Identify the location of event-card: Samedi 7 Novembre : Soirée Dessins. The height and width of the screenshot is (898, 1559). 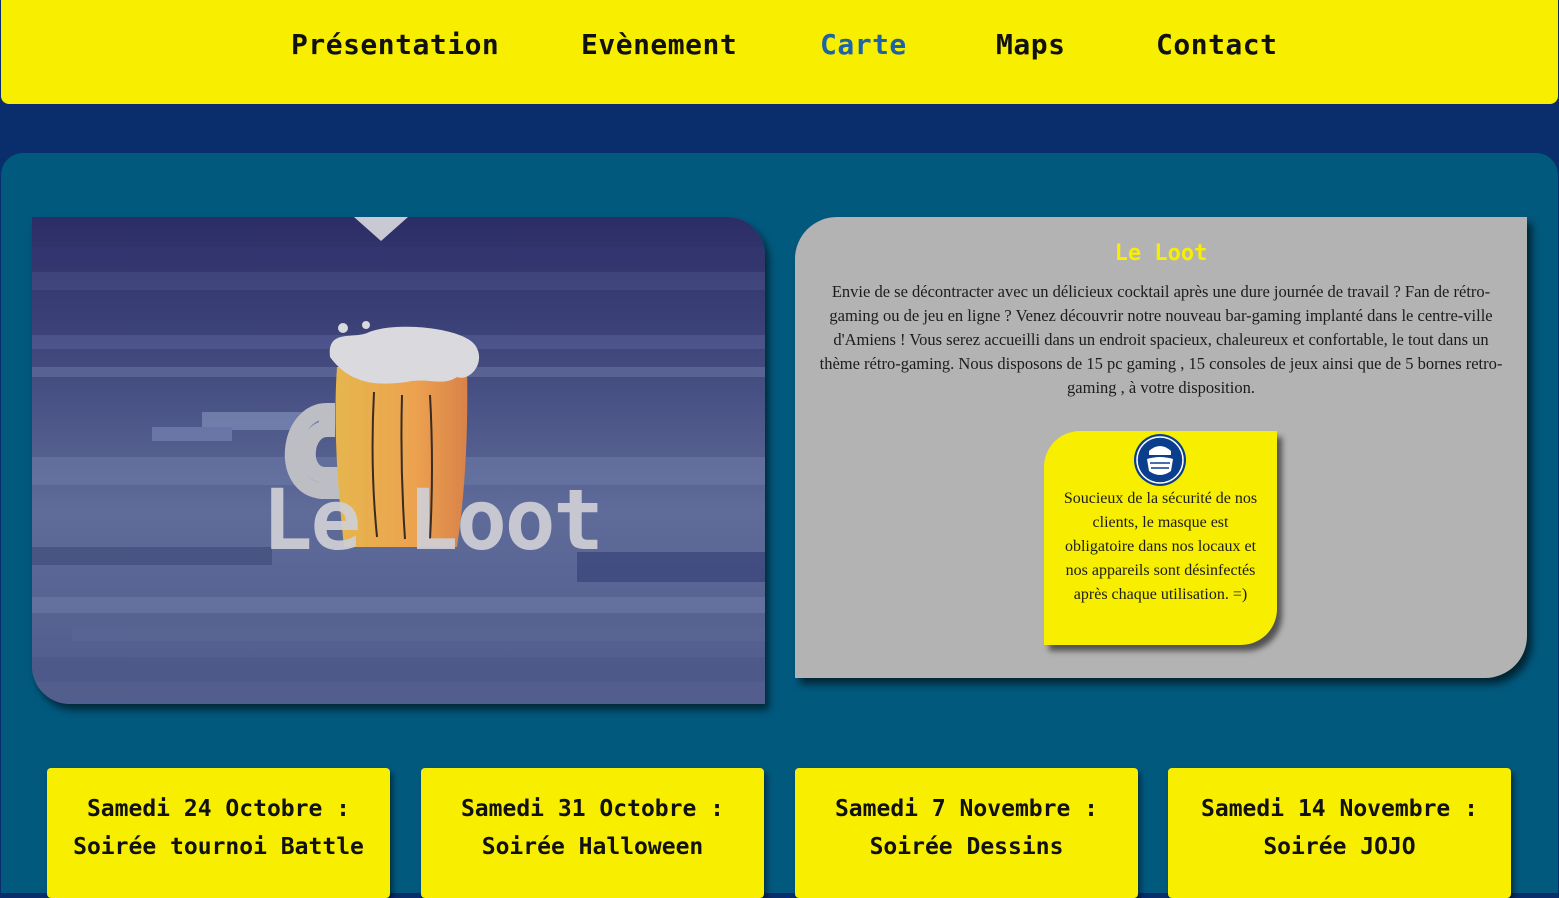
(966, 833).